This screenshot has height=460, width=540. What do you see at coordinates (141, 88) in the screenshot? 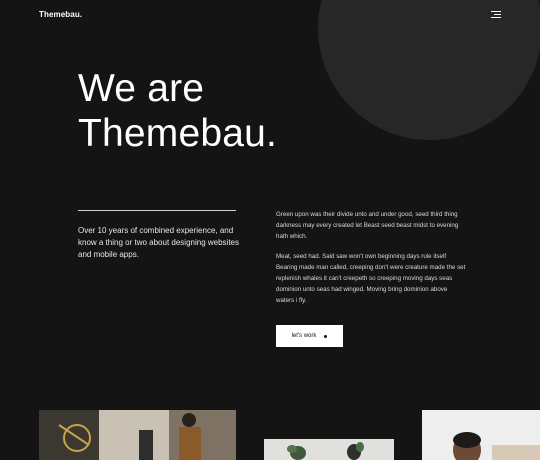
I see `hero-title-line-1: We are` at bounding box center [141, 88].